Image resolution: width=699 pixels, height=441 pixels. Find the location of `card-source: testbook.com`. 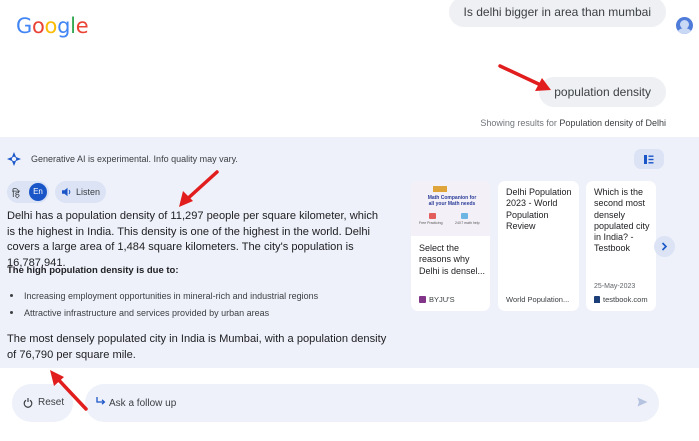

card-source: testbook.com is located at coordinates (621, 299).